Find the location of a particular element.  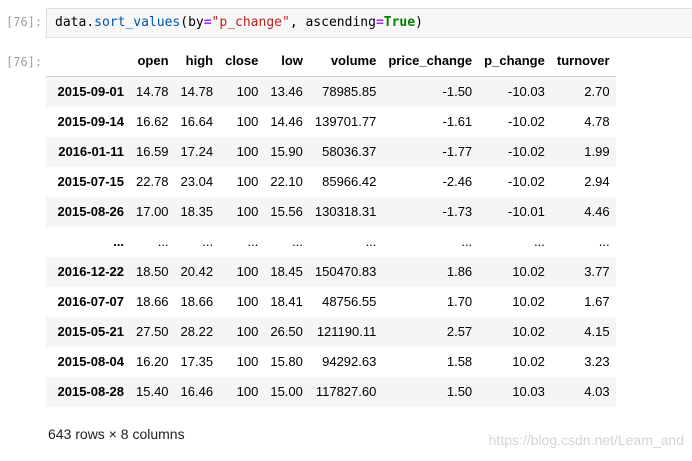

table-cell: -1.73 is located at coordinates (457, 211).